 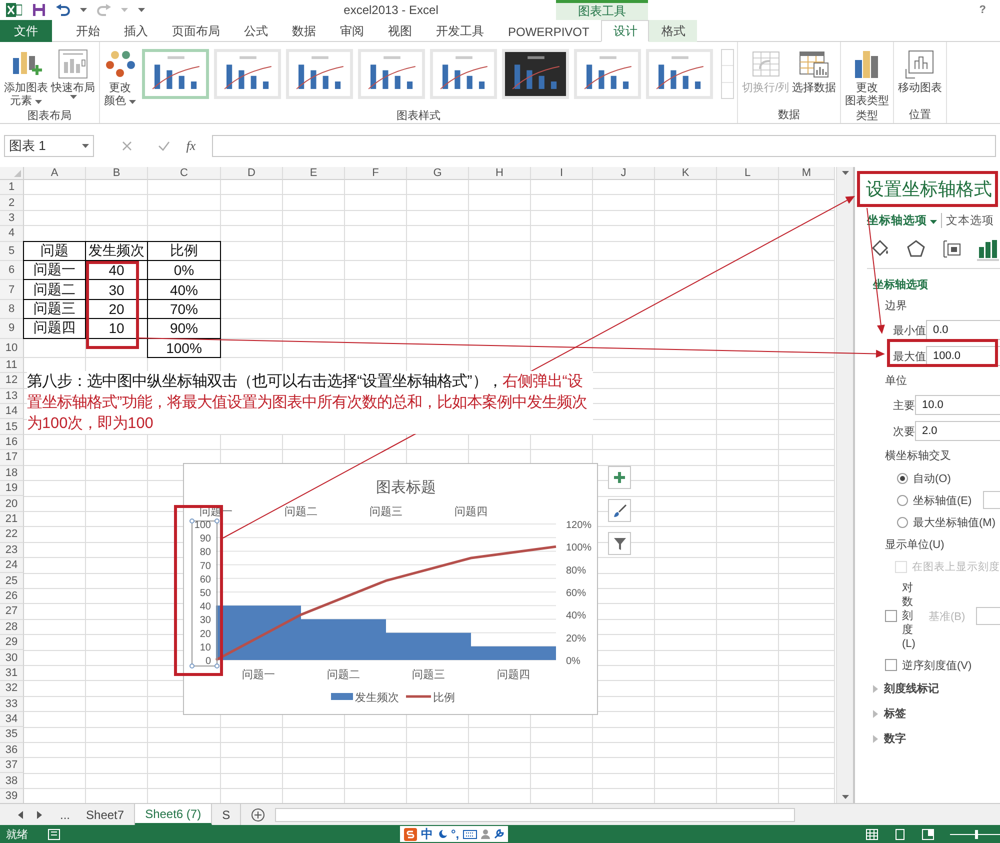 What do you see at coordinates (55, 173) in the screenshot?
I see `column-header: A` at bounding box center [55, 173].